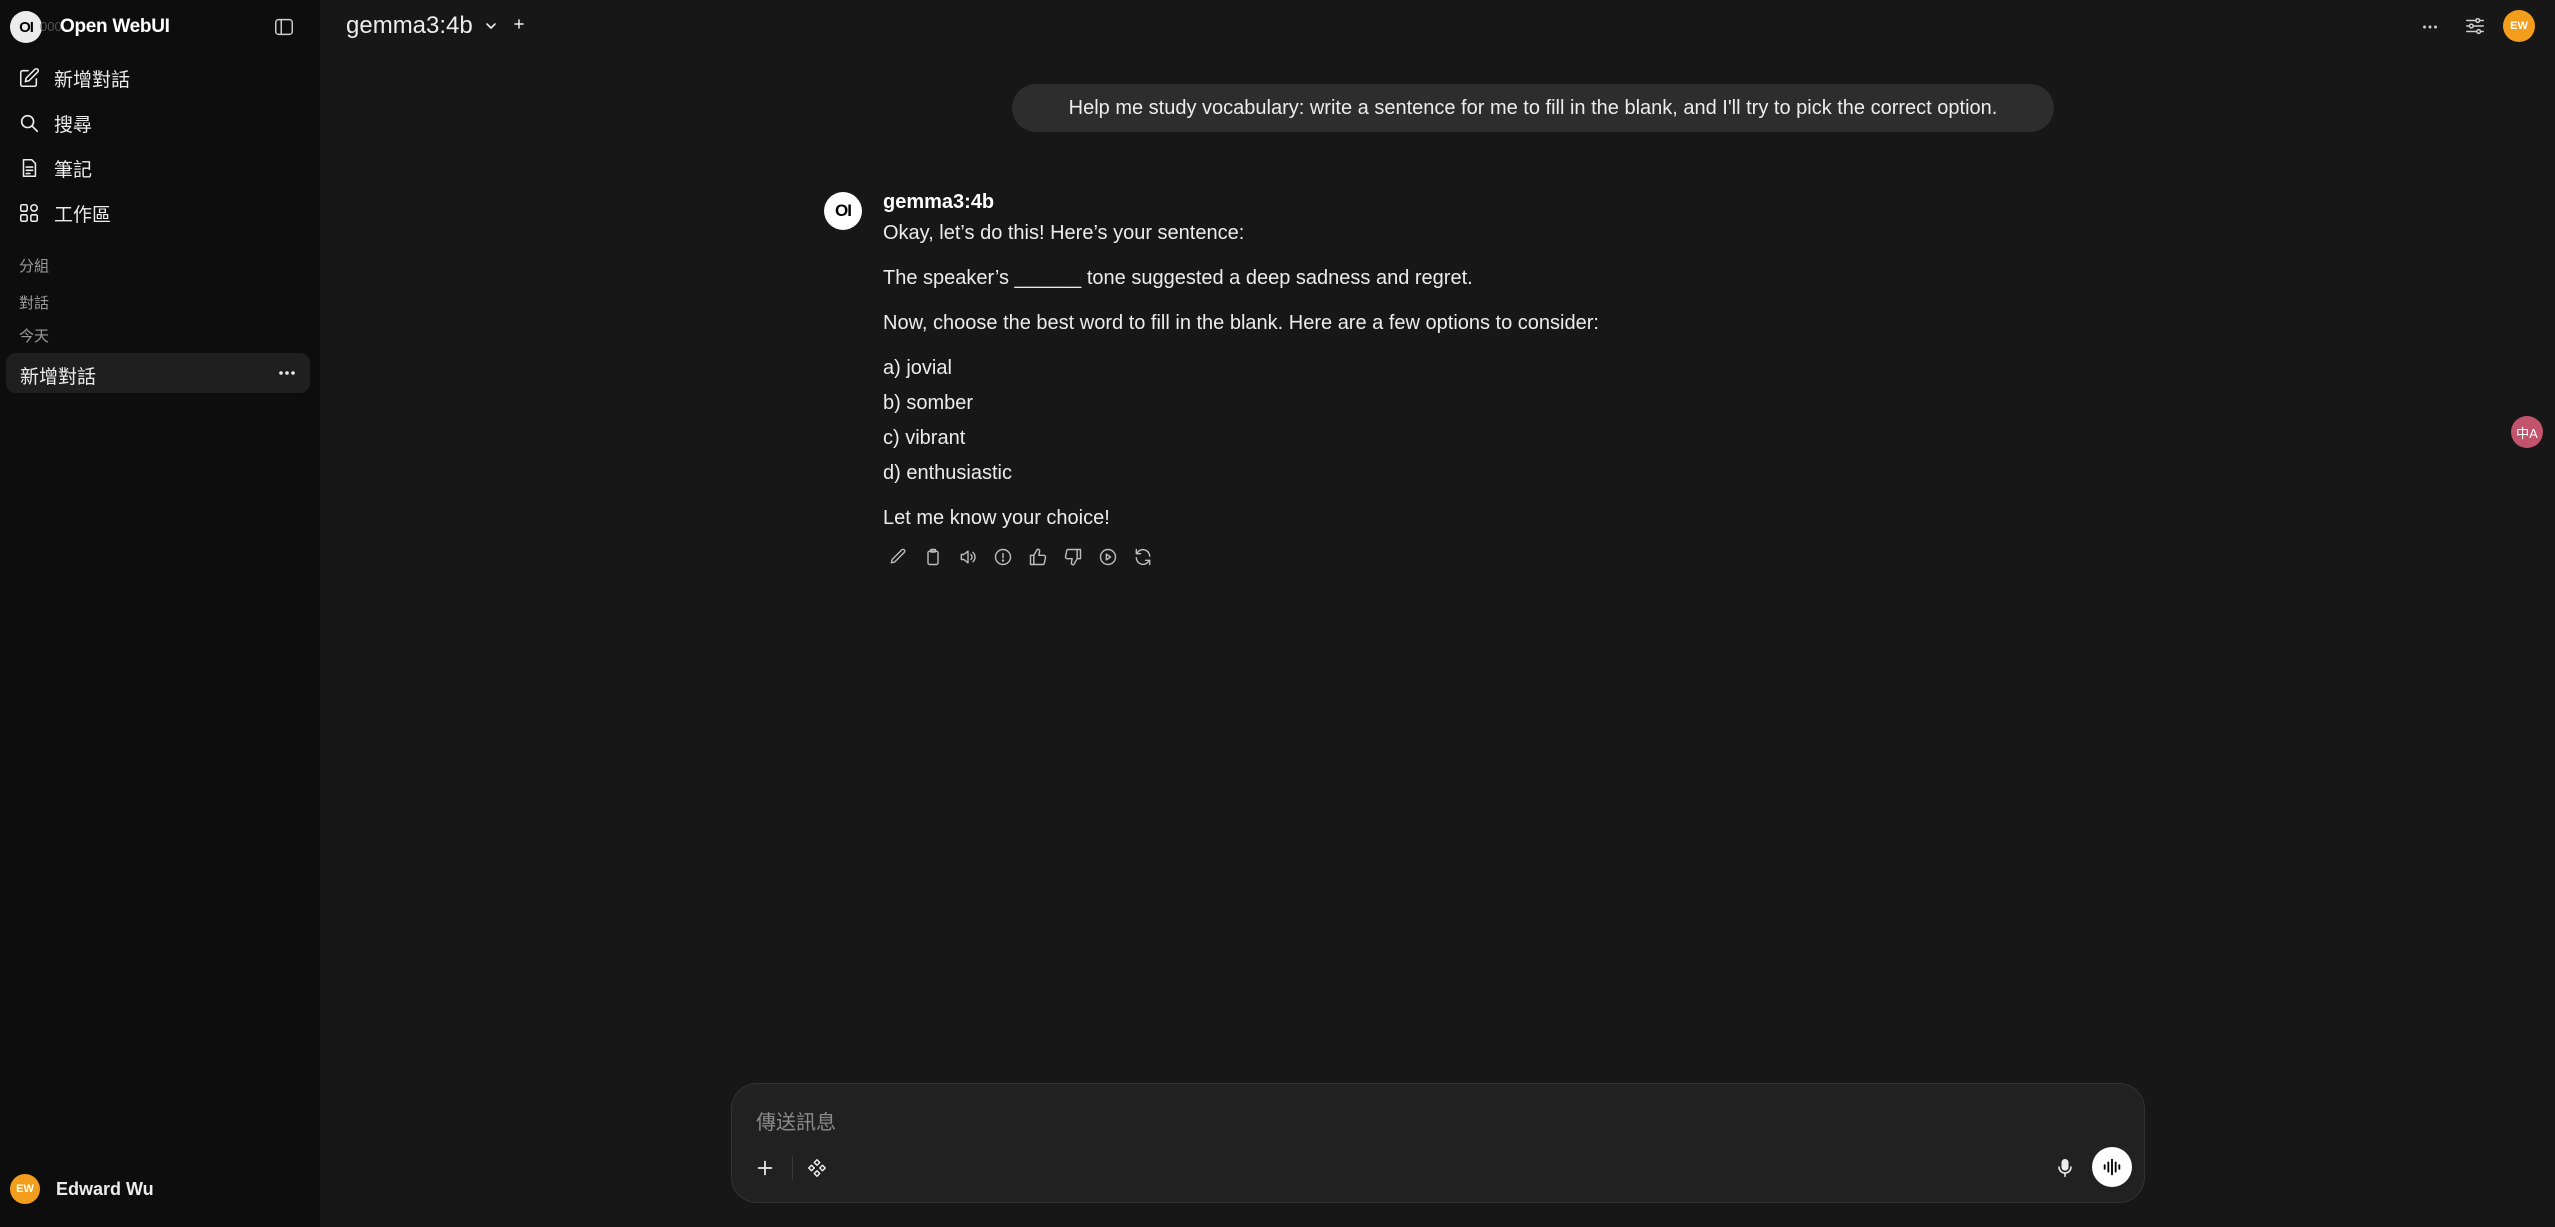  I want to click on info-icon, so click(1003, 557).